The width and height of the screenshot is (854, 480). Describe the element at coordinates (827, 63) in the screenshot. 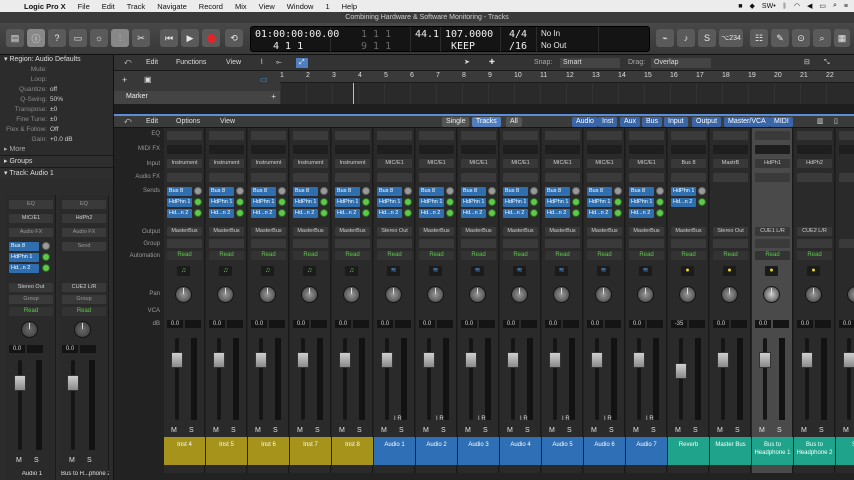

I see `expand-icon: ⤡` at that location.